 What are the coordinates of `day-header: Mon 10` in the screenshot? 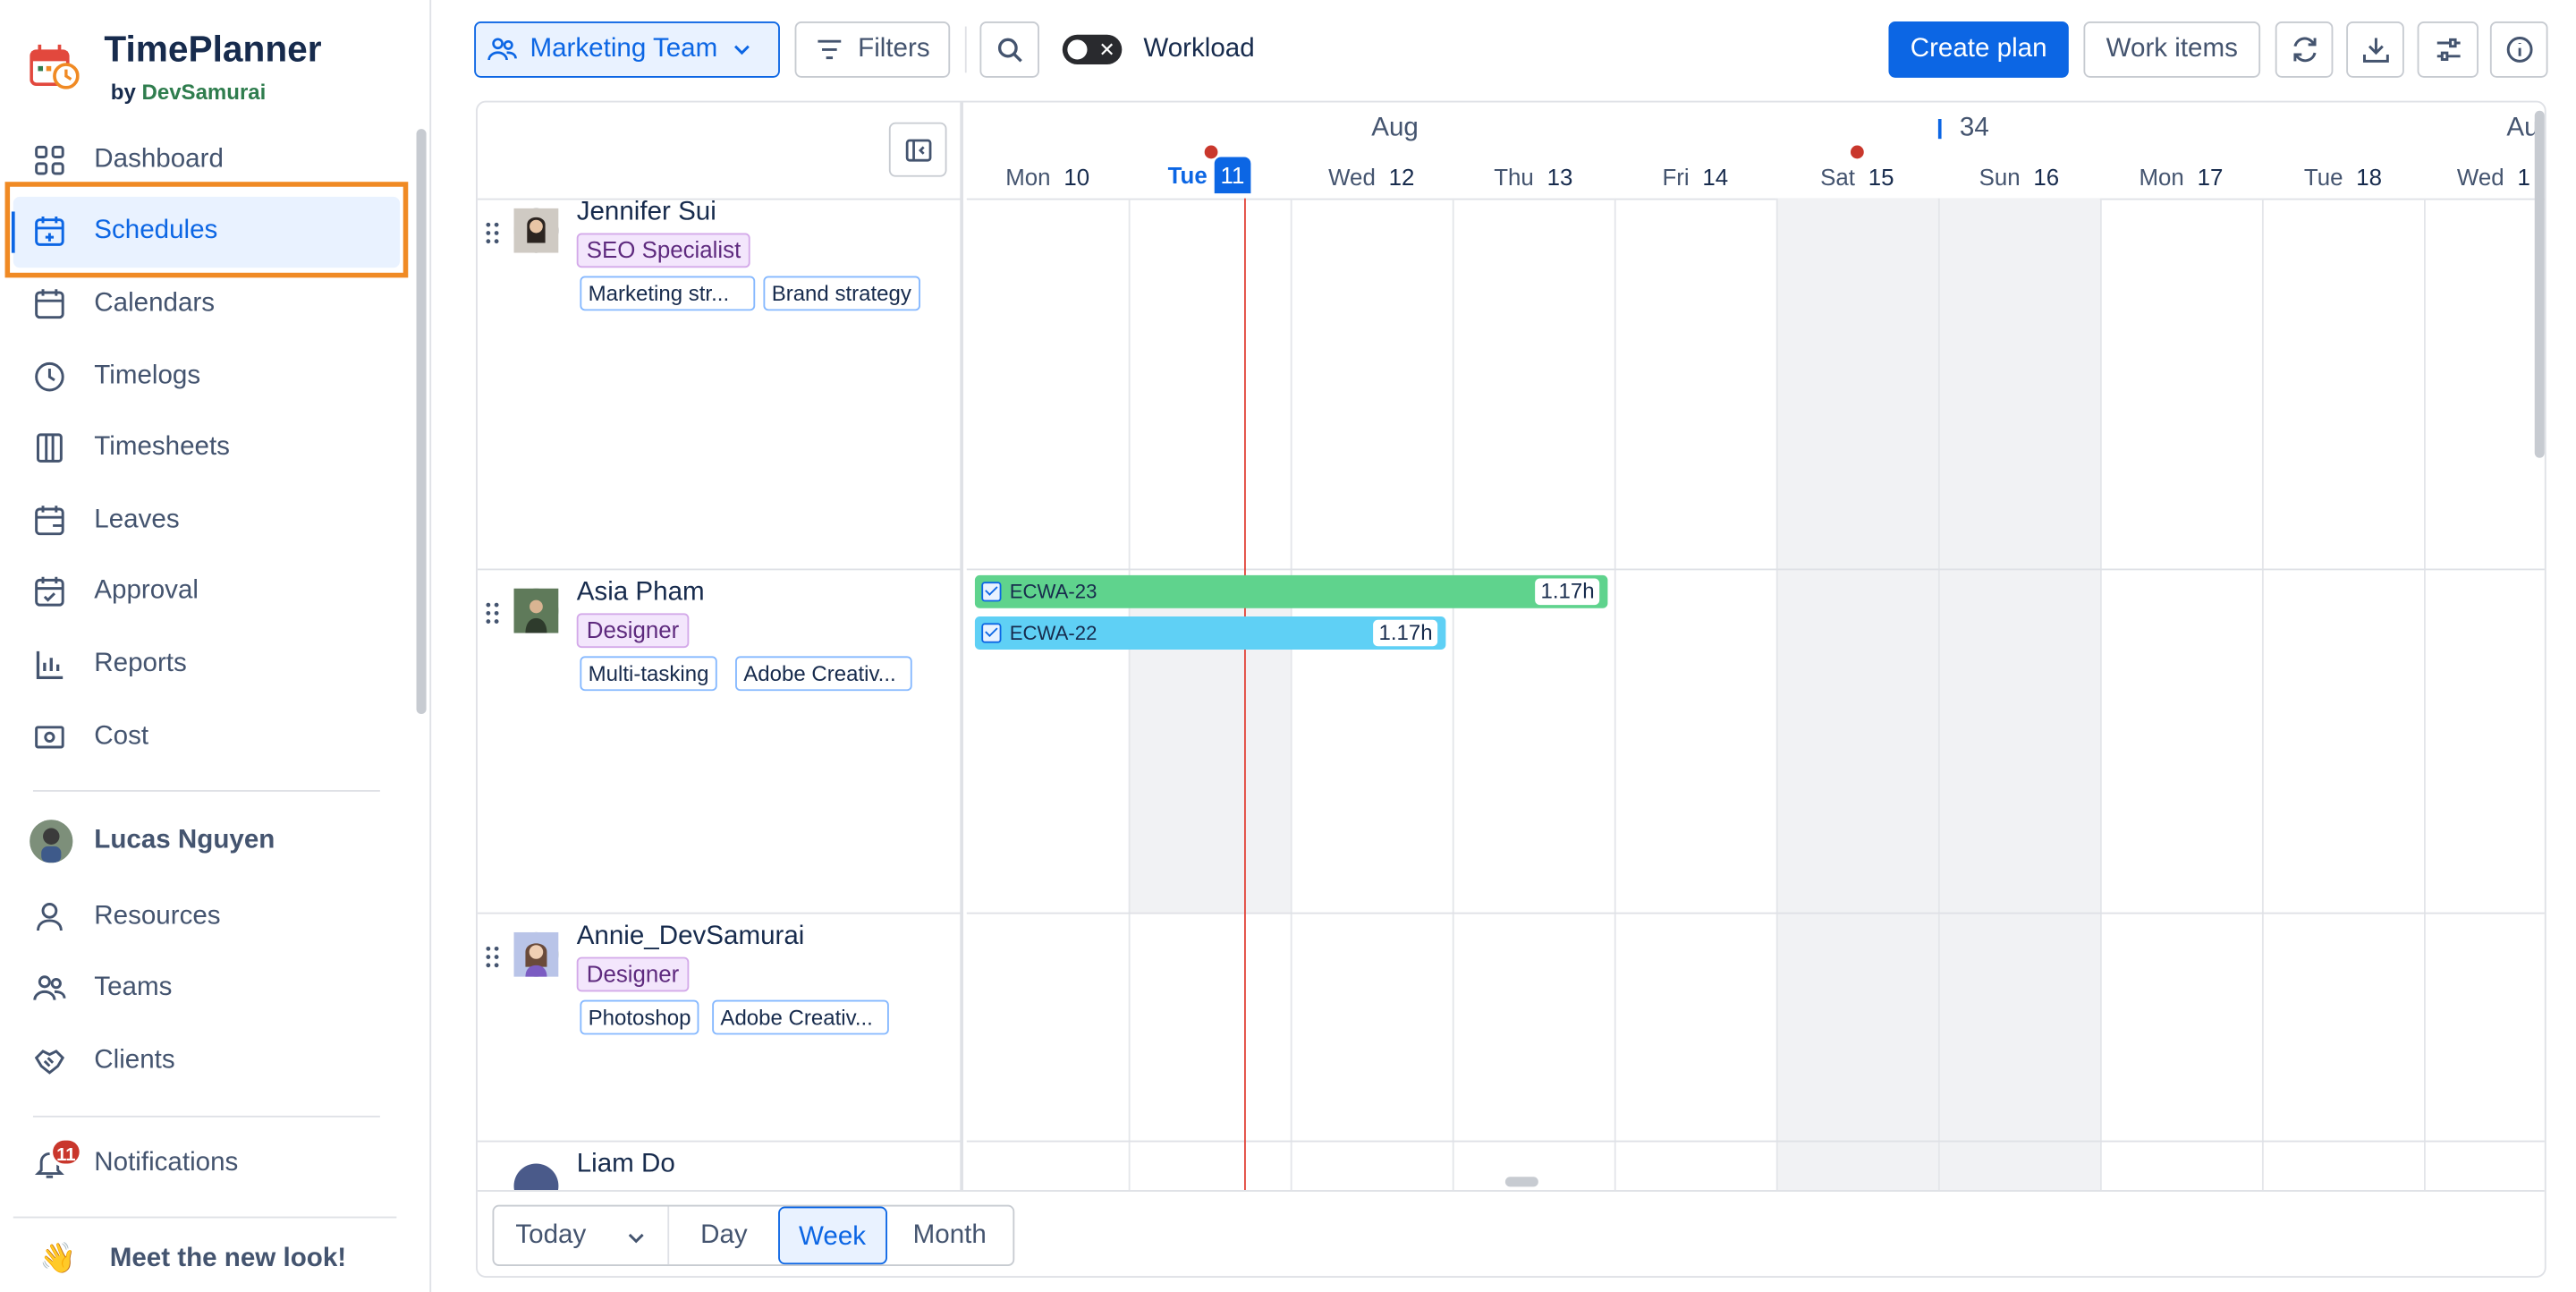 It's located at (1048, 177).